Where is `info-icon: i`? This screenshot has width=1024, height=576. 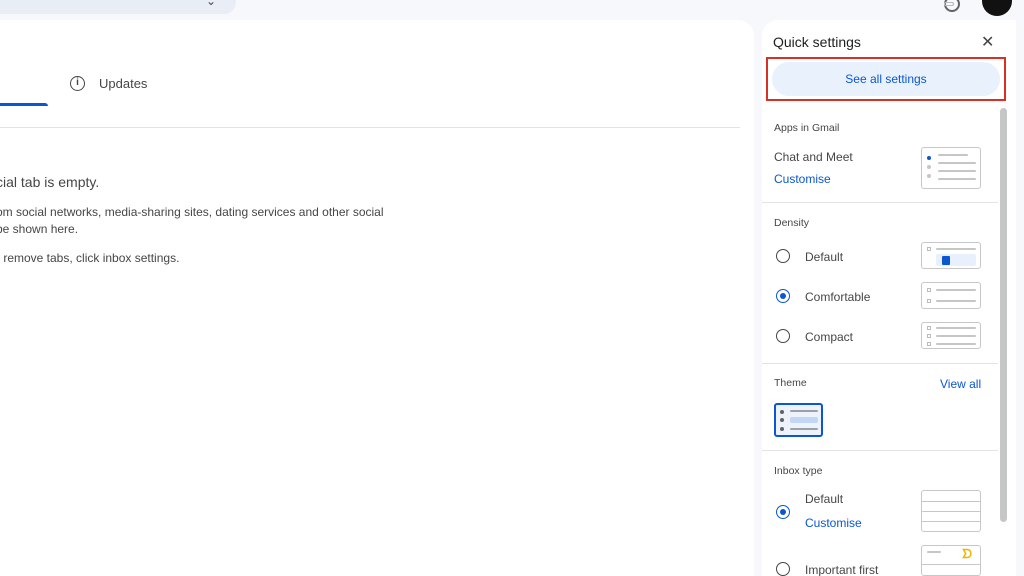
info-icon: i is located at coordinates (77, 83).